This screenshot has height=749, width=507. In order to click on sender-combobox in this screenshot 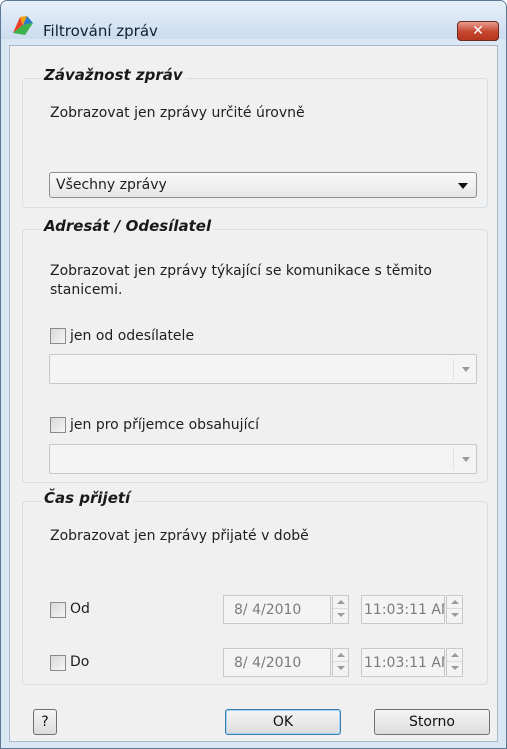, I will do `click(263, 369)`.